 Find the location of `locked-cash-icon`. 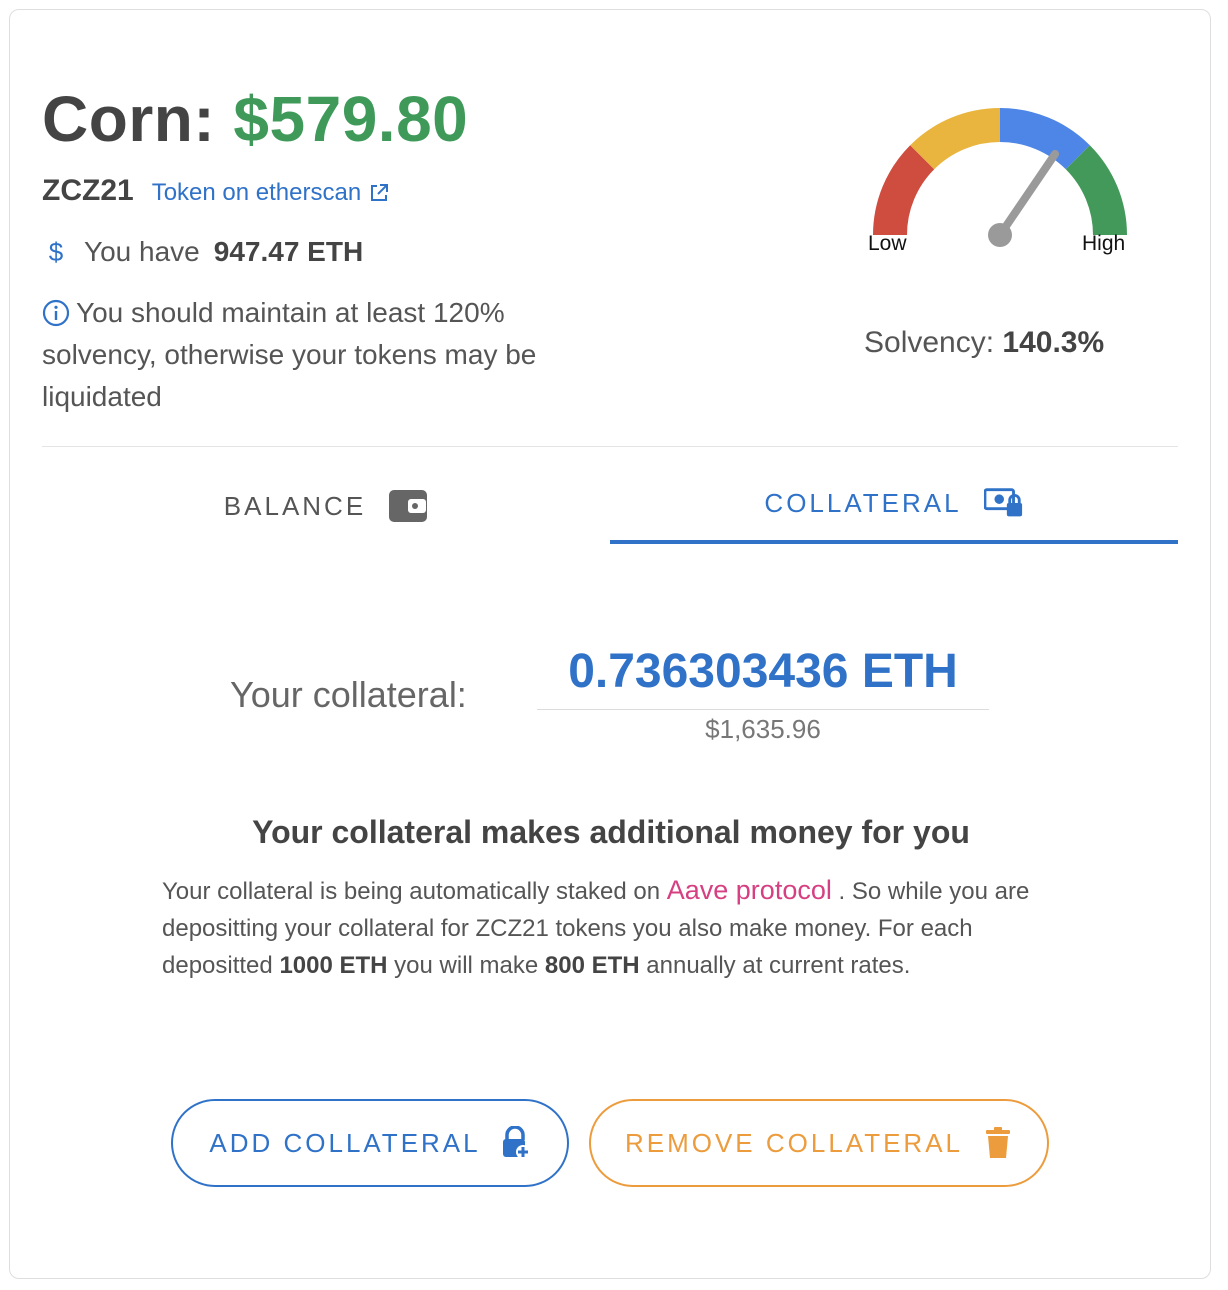

locked-cash-icon is located at coordinates (1002, 502).